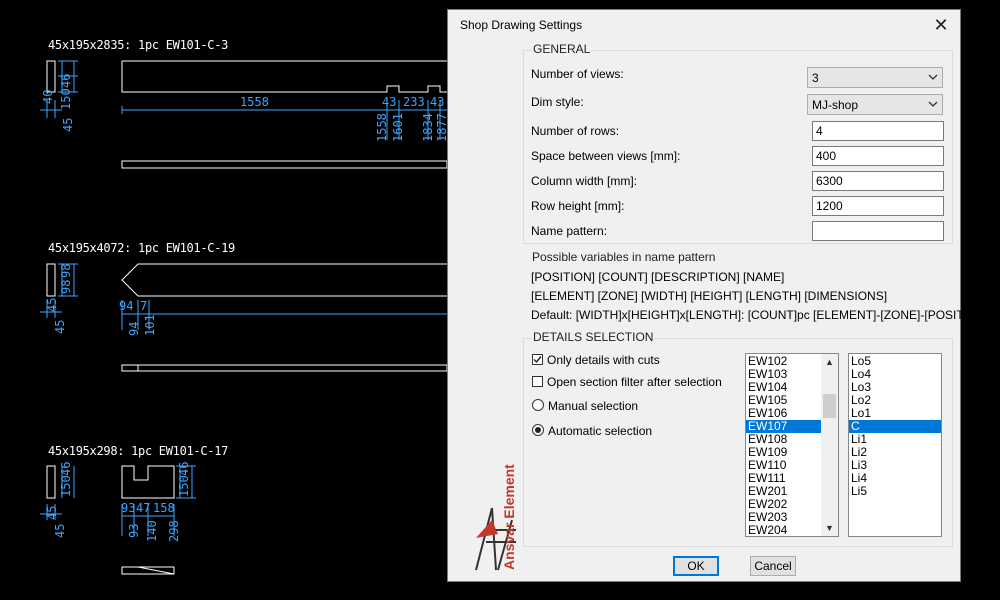  What do you see at coordinates (138, 45) in the screenshot?
I see `part-title-1: 45x195x2835: 1pc EW101-C-3` at bounding box center [138, 45].